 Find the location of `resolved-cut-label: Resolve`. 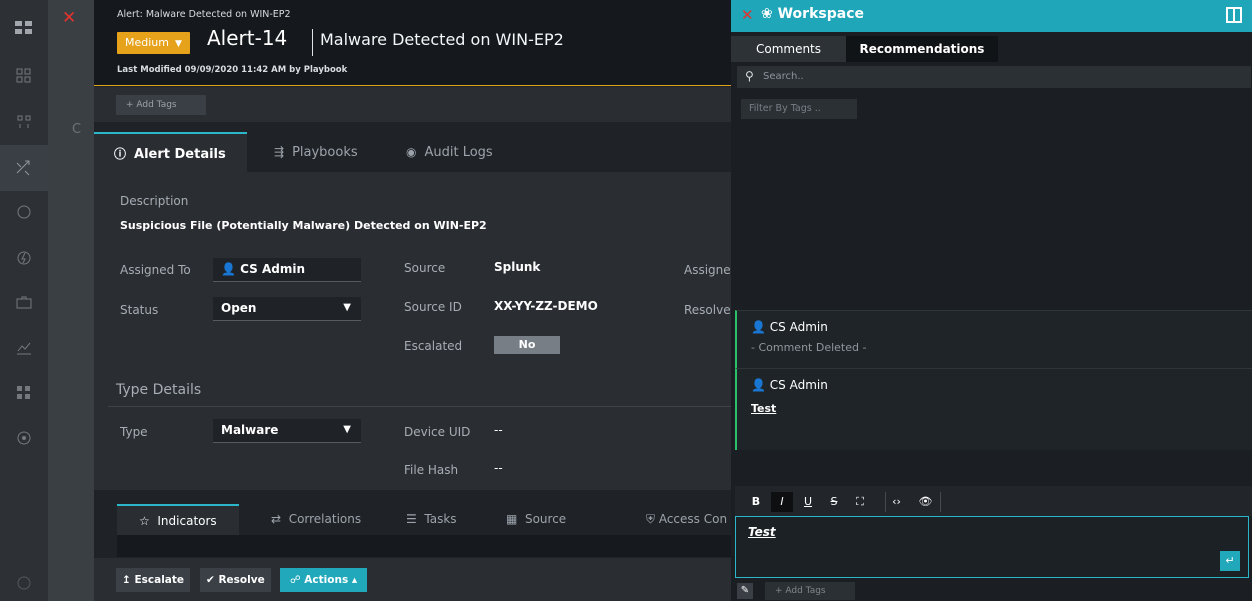

resolved-cut-label: Resolve is located at coordinates (707, 310).